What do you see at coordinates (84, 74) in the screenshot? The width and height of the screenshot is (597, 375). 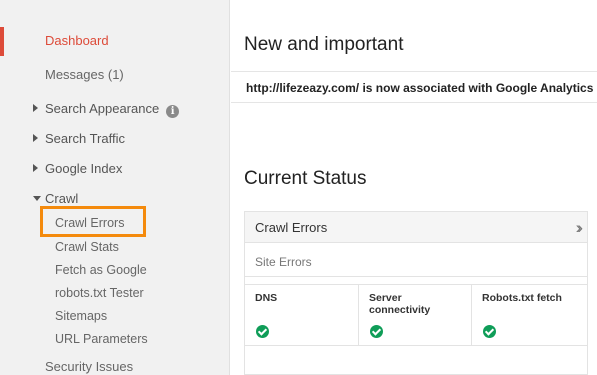 I see `sidebar-item-messages: Messages (1)` at bounding box center [84, 74].